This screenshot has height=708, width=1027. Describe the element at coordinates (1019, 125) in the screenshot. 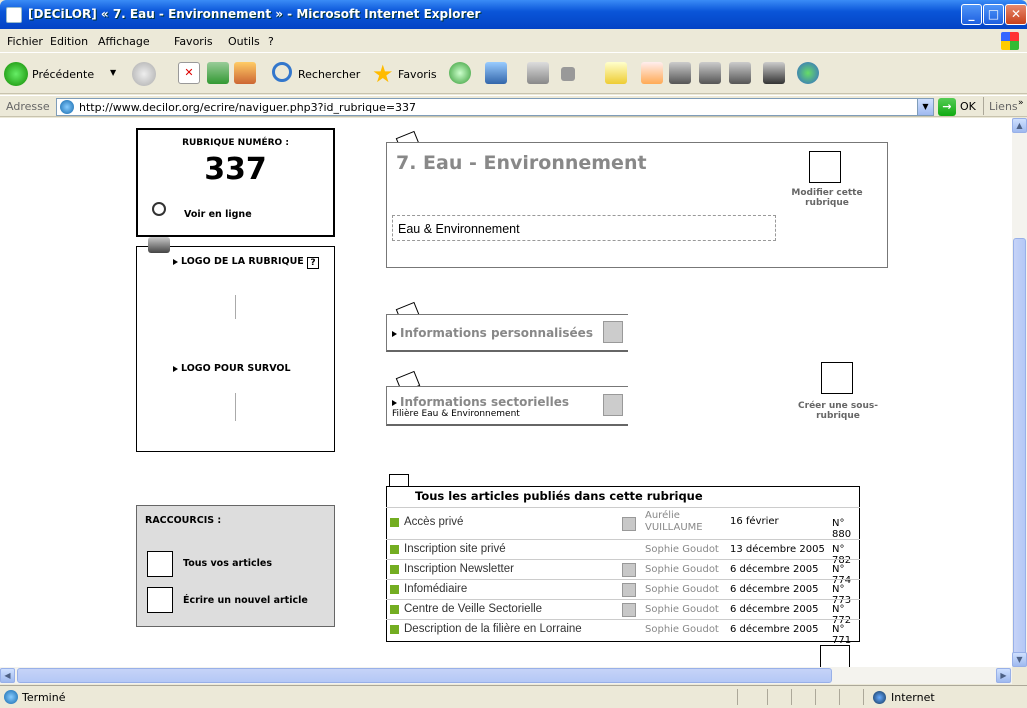

I see `scroll-up-icon: ▲` at that location.